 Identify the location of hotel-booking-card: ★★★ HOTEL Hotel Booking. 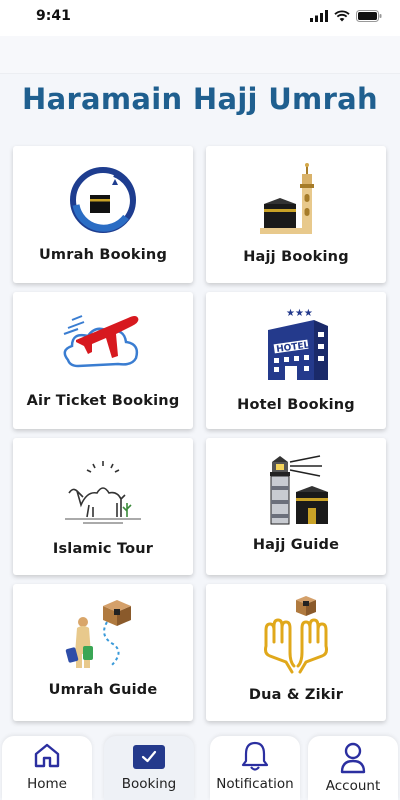
(296, 360).